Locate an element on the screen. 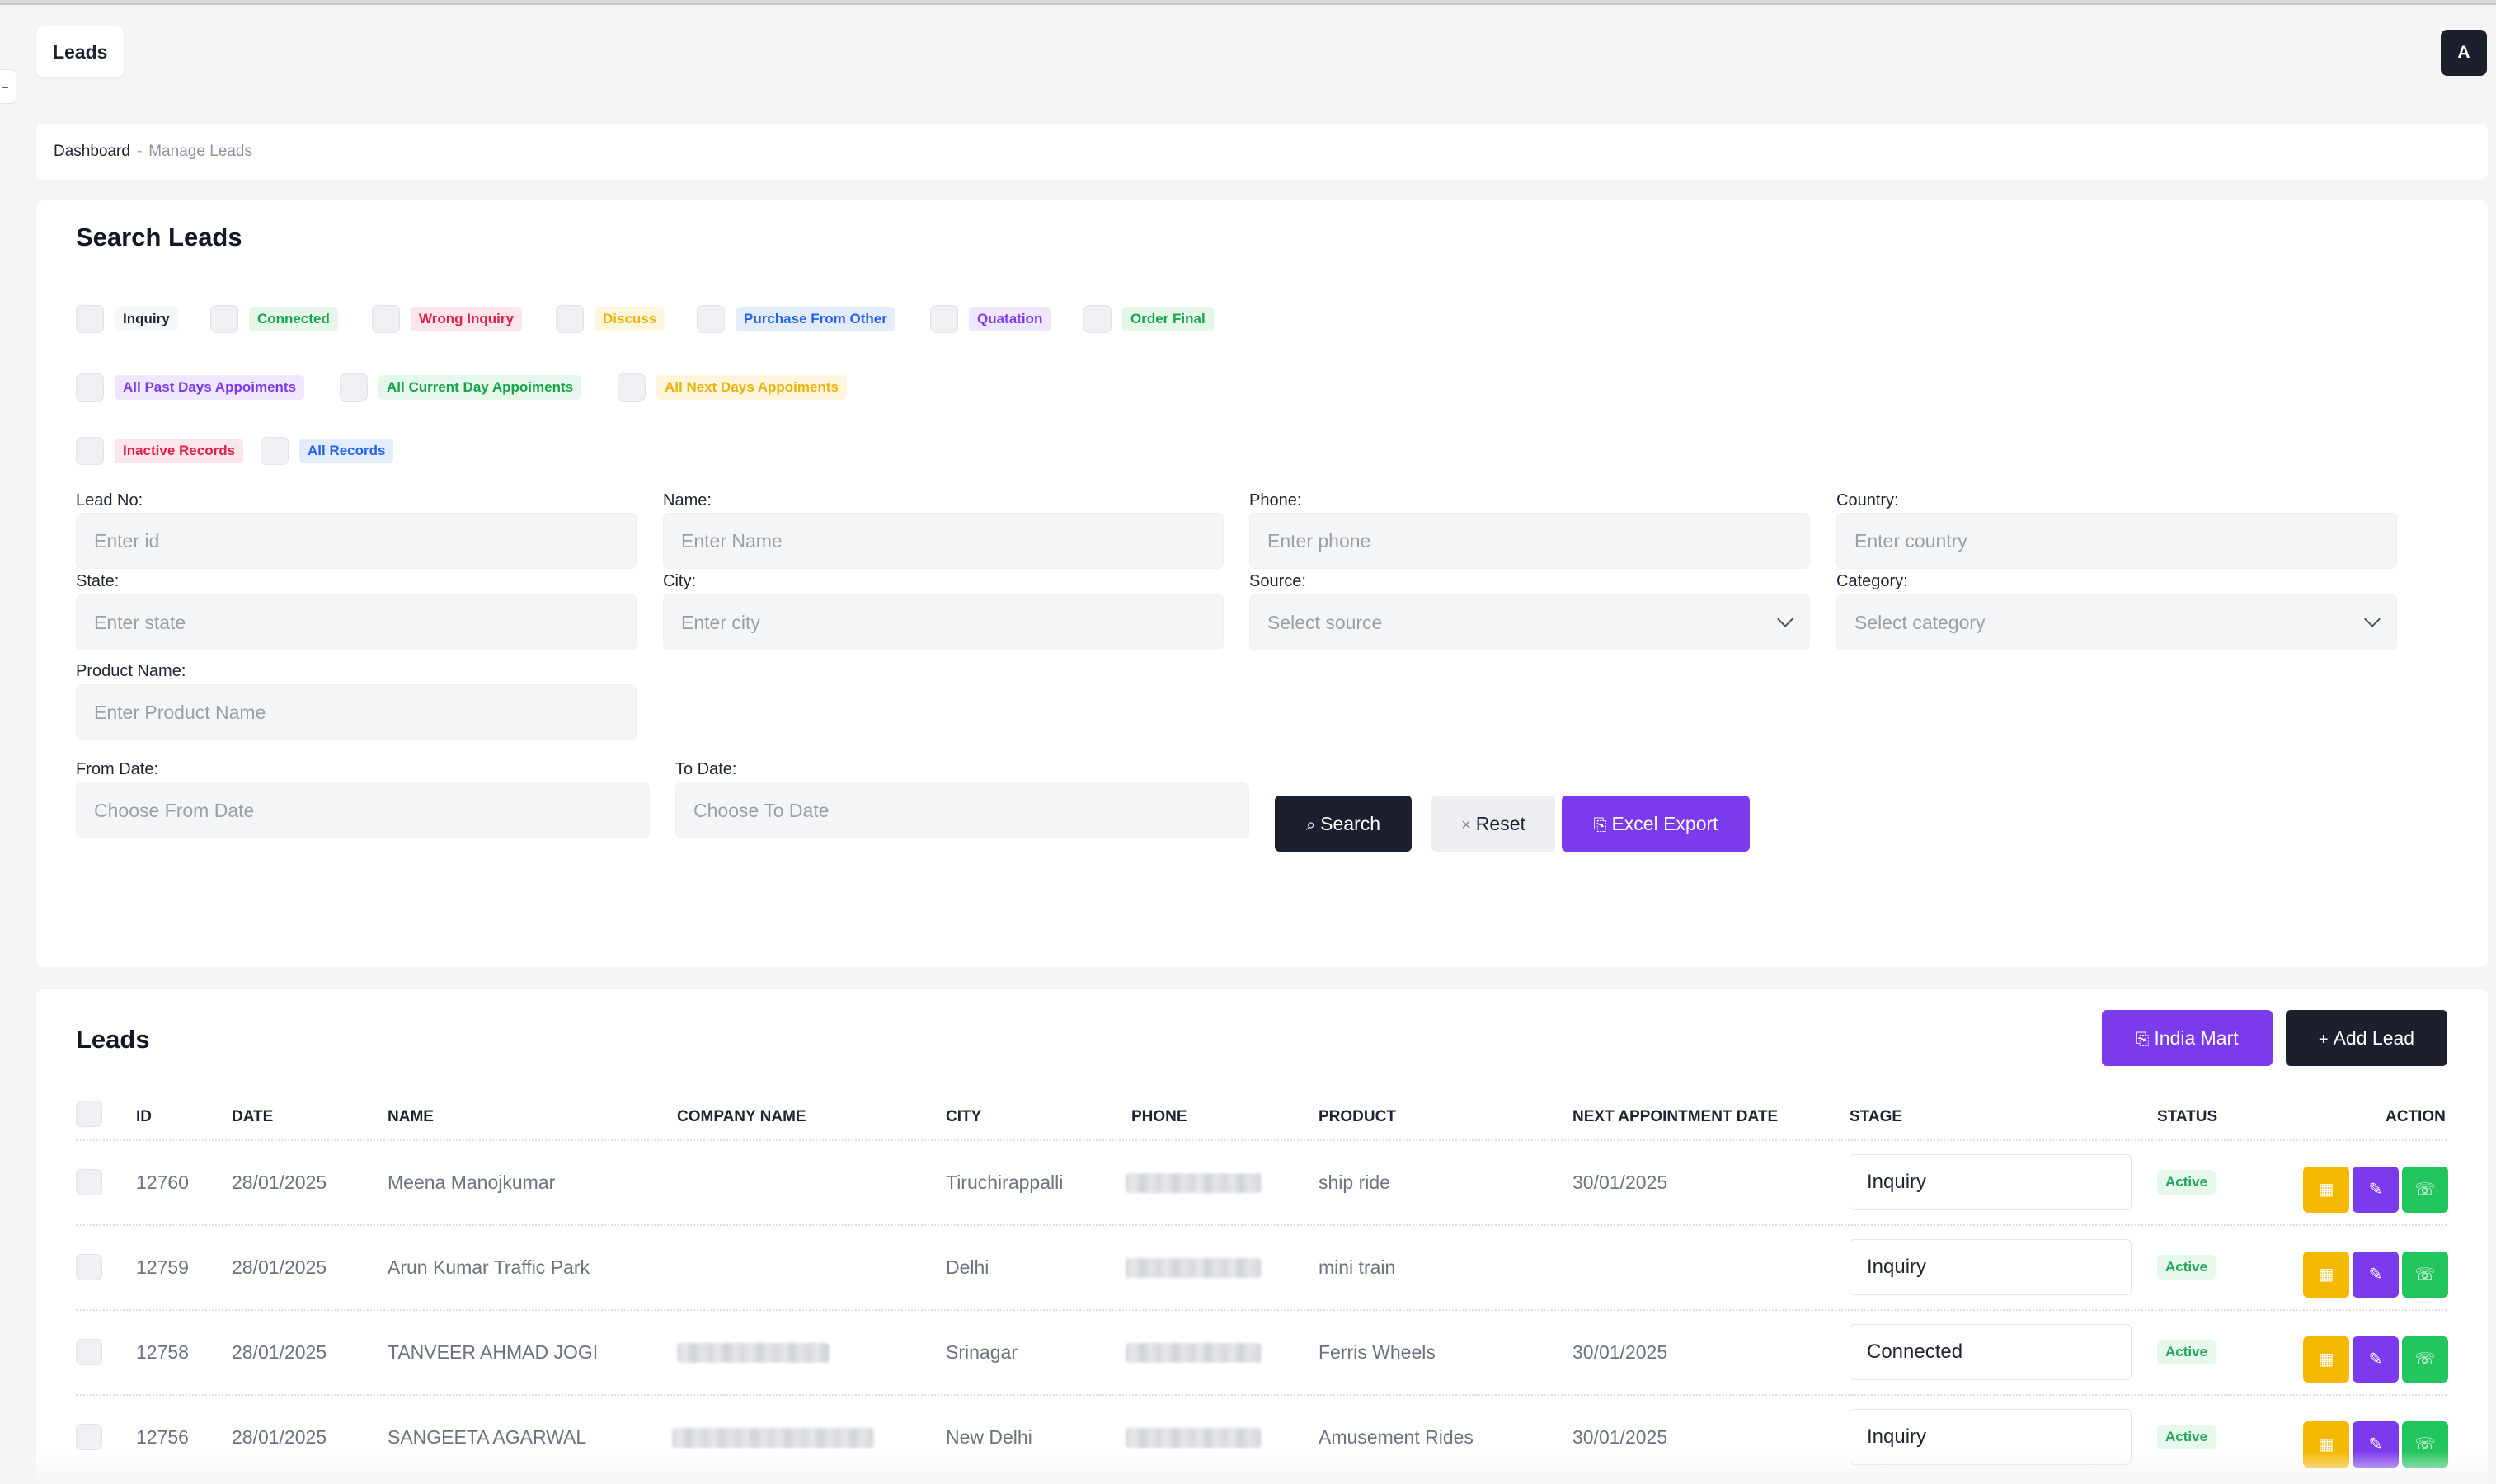 The height and width of the screenshot is (1484, 2496). search-leads-title: Search Leads is located at coordinates (159, 237).